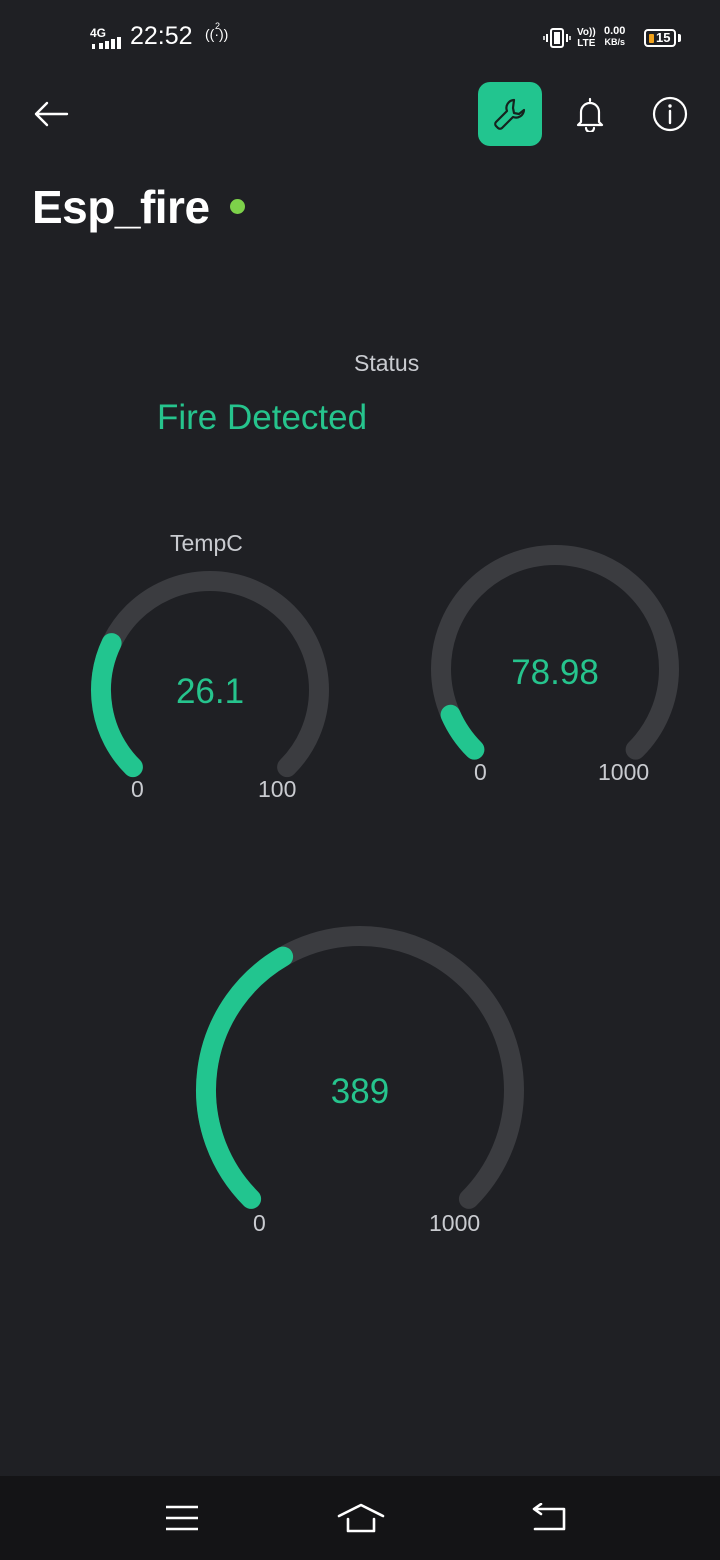  I want to click on gauge-3-max: 1000, so click(455, 1223).